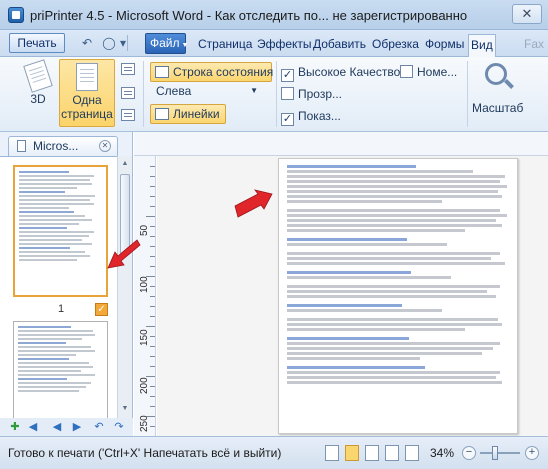 Image resolution: width=548 pixels, height=469 pixels. Describe the element at coordinates (190, 229) in the screenshot. I see `annotation-arrows` at that location.